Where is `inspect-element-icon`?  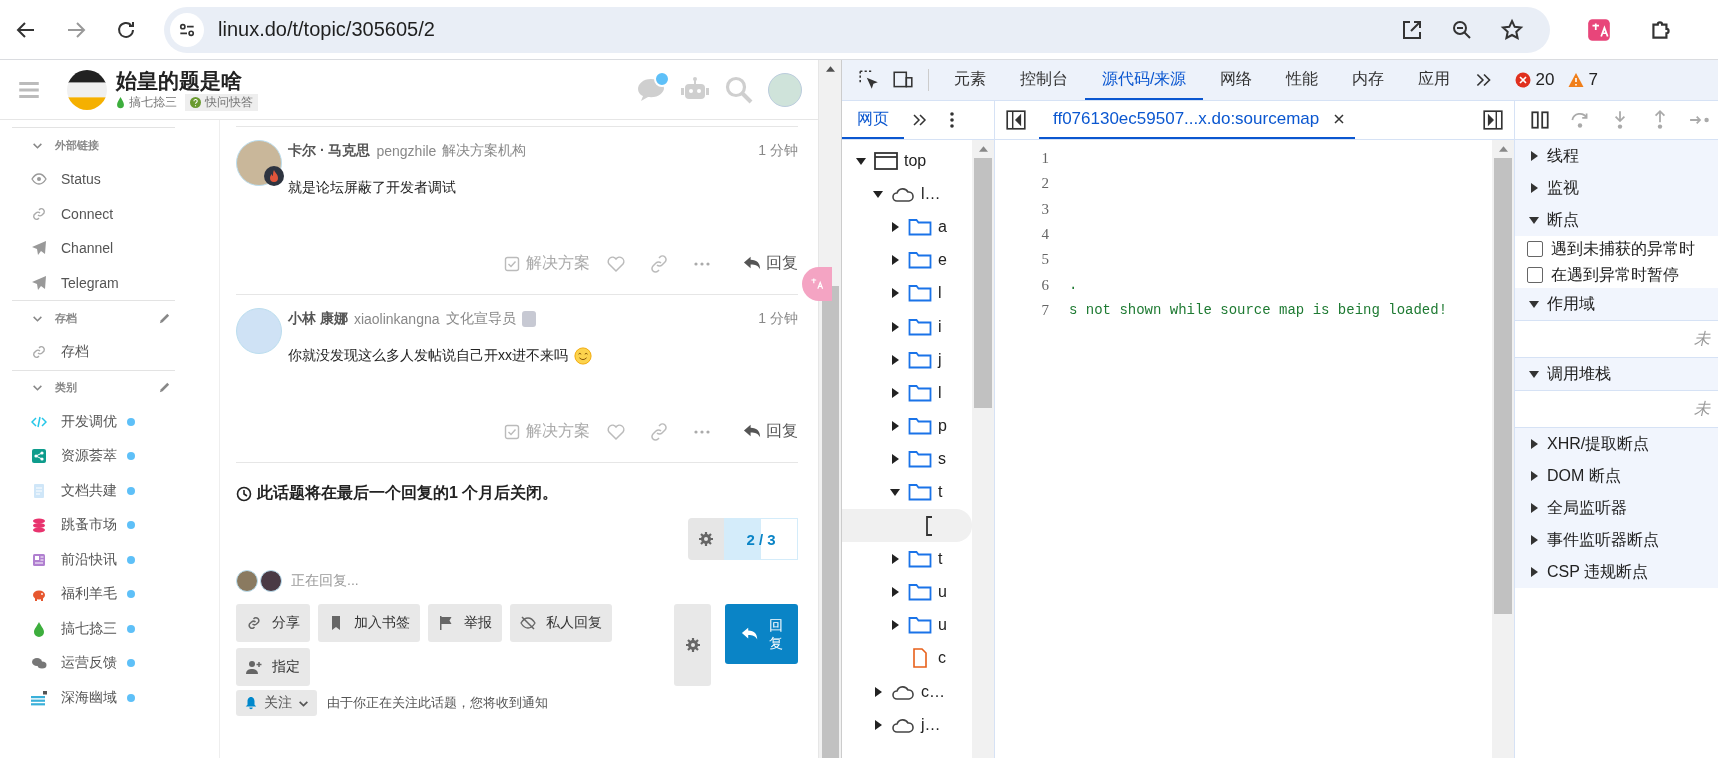
inspect-element-icon is located at coordinates (869, 80).